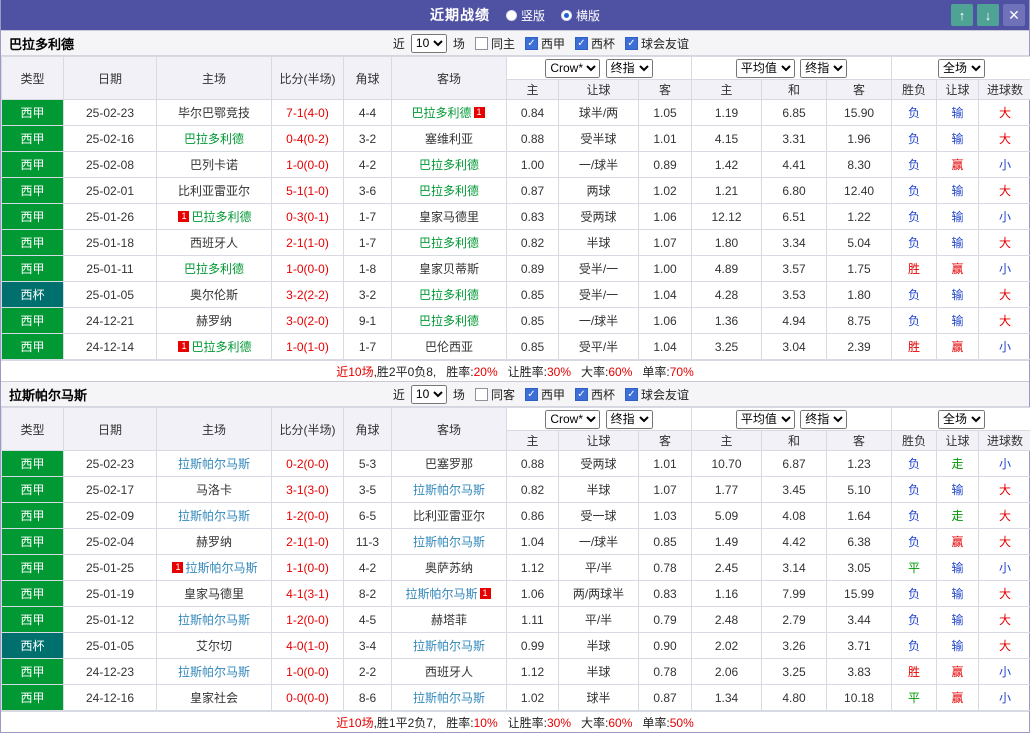  What do you see at coordinates (214, 165) in the screenshot?
I see `team-name-link: 巴列卡诺` at bounding box center [214, 165].